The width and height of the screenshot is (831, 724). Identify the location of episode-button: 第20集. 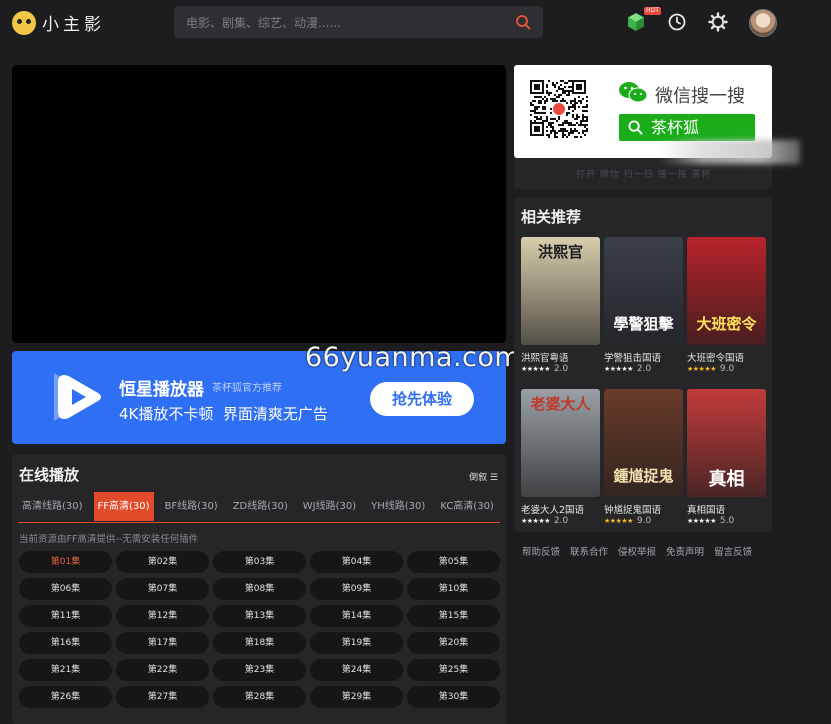
(453, 643).